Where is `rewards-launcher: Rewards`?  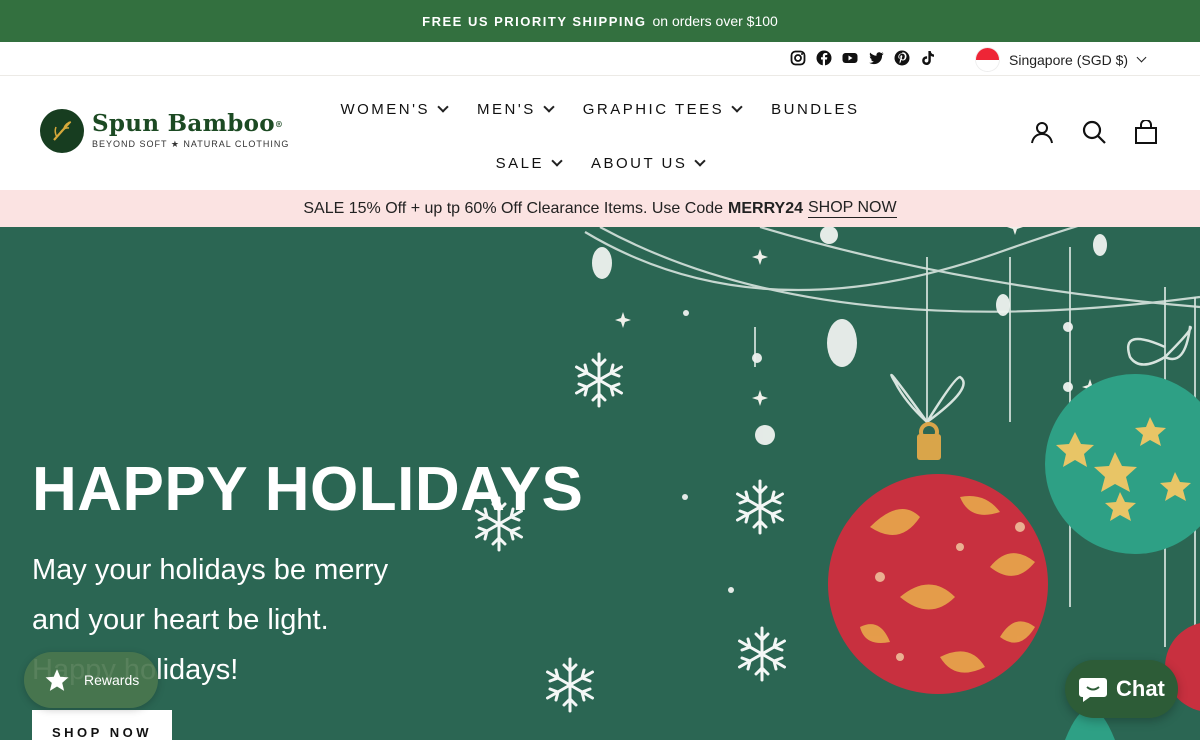 rewards-launcher: Rewards is located at coordinates (91, 680).